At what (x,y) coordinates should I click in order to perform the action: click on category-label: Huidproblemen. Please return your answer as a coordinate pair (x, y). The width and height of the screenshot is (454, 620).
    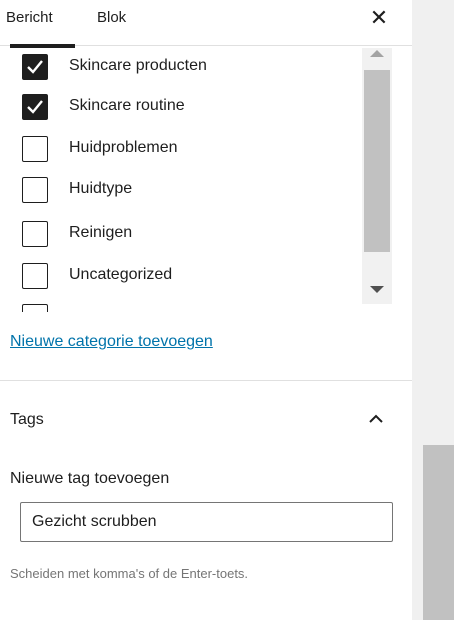
    Looking at the image, I should click on (123, 147).